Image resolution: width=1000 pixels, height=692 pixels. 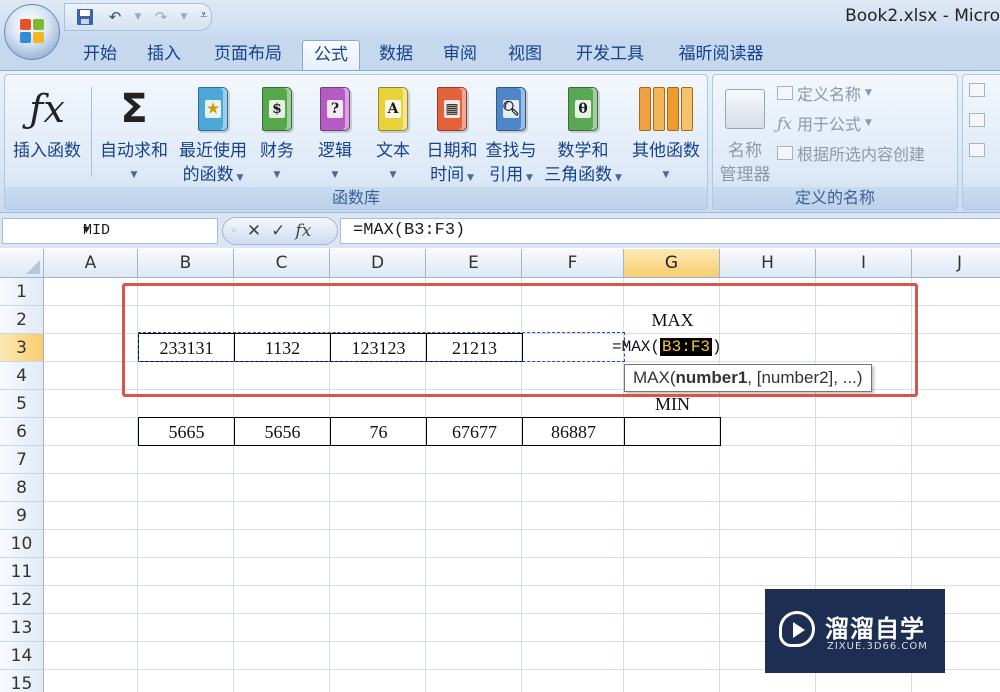 What do you see at coordinates (511, 134) in the screenshot?
I see `lookup-reference-button: 🔍︎ 查找与 引用 ▼` at bounding box center [511, 134].